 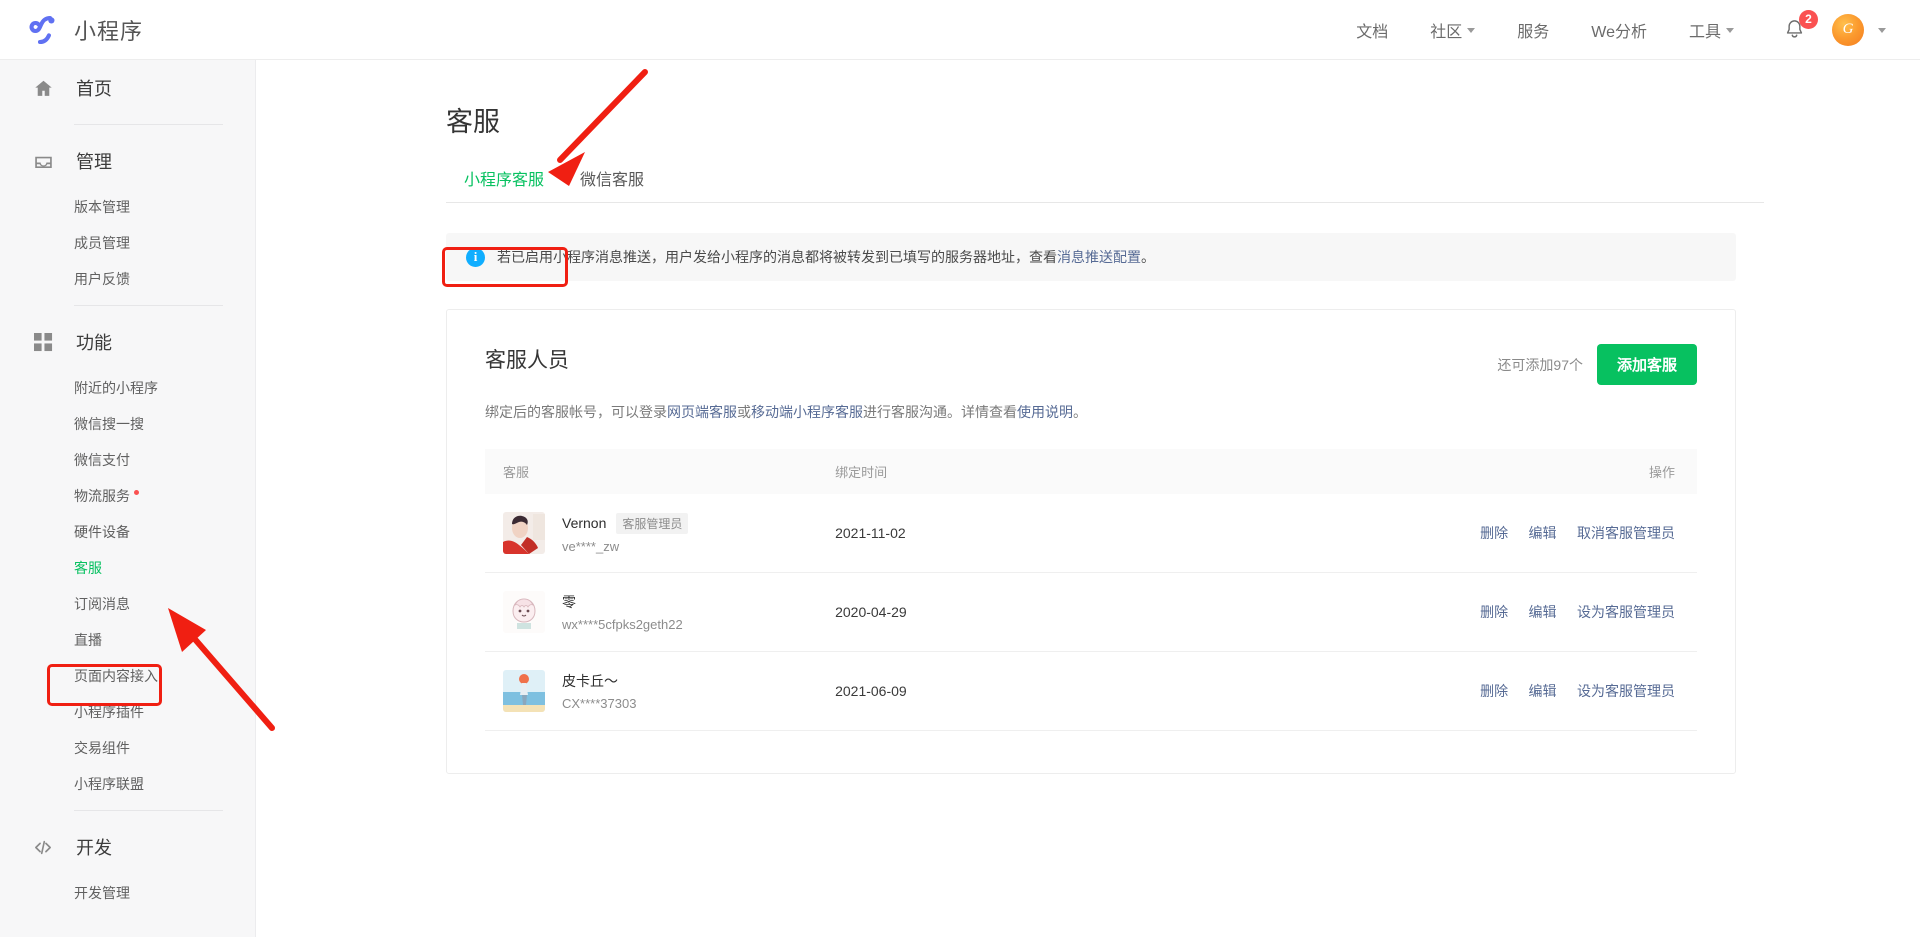 I want to click on sidebar-group-development: 开发, so click(x=127, y=847).